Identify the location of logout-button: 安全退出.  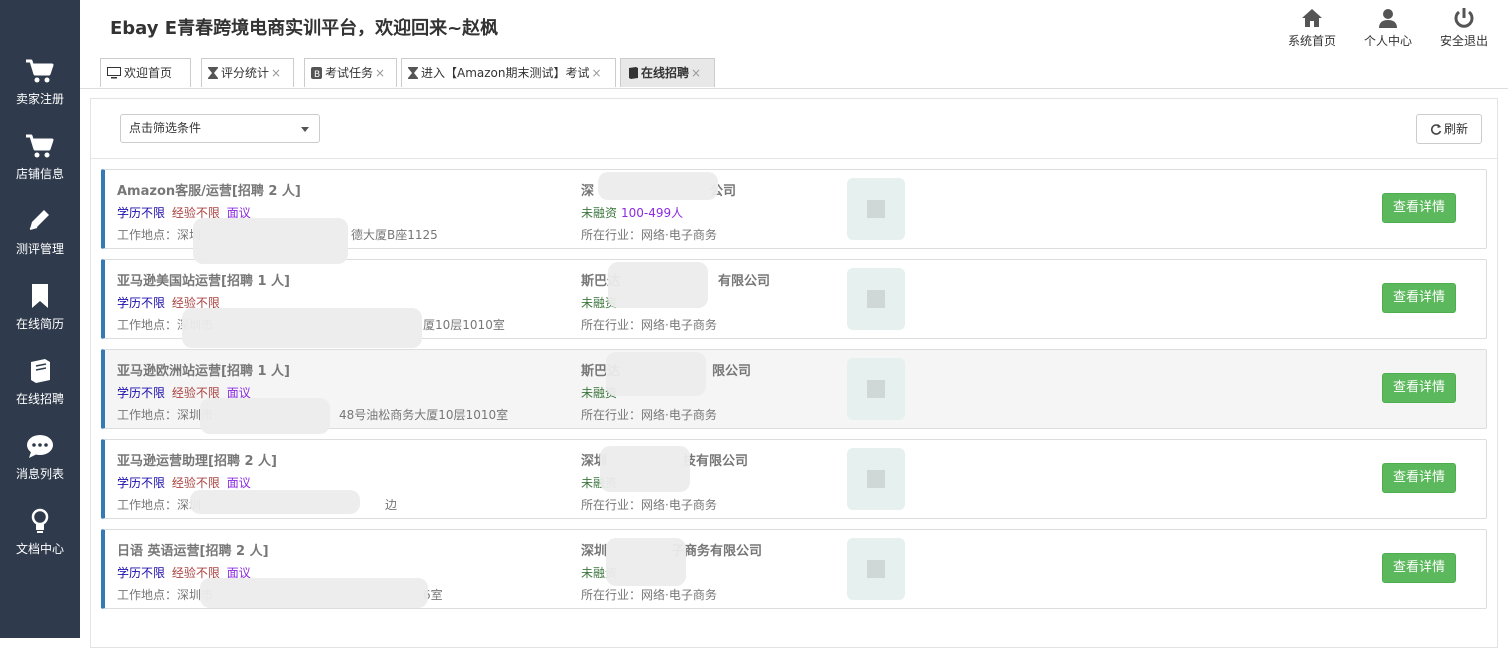
(1464, 28).